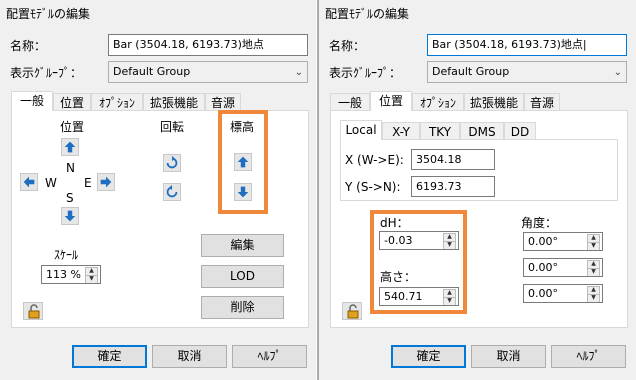 Image resolution: width=636 pixels, height=380 pixels. I want to click on compass-north: N, so click(70, 168).